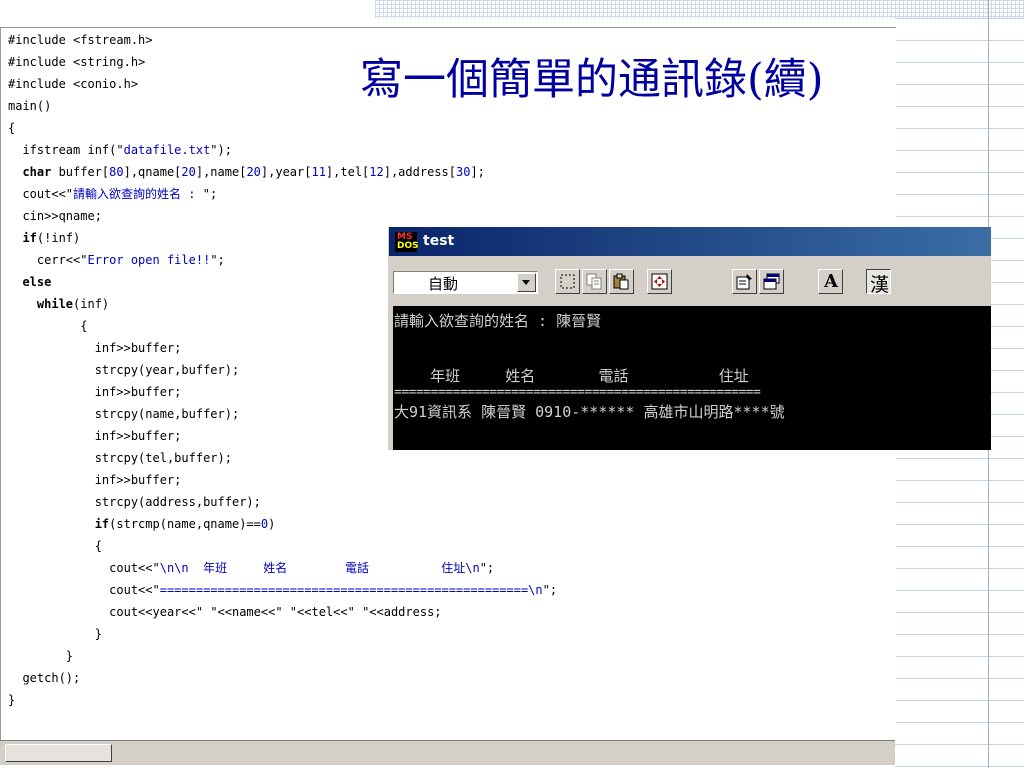 The image size is (1024, 768). I want to click on copy-icon, so click(594, 281).